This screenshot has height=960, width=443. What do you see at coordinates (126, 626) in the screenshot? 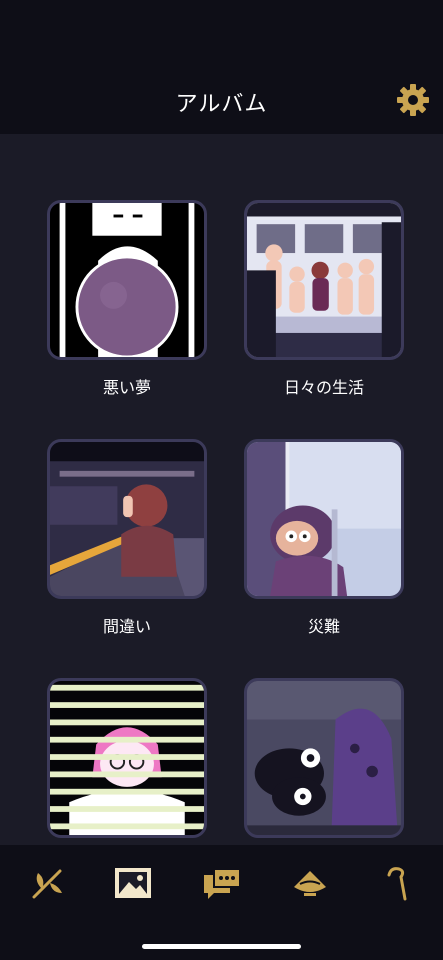
I see `album-item-label: 間違い` at bounding box center [126, 626].